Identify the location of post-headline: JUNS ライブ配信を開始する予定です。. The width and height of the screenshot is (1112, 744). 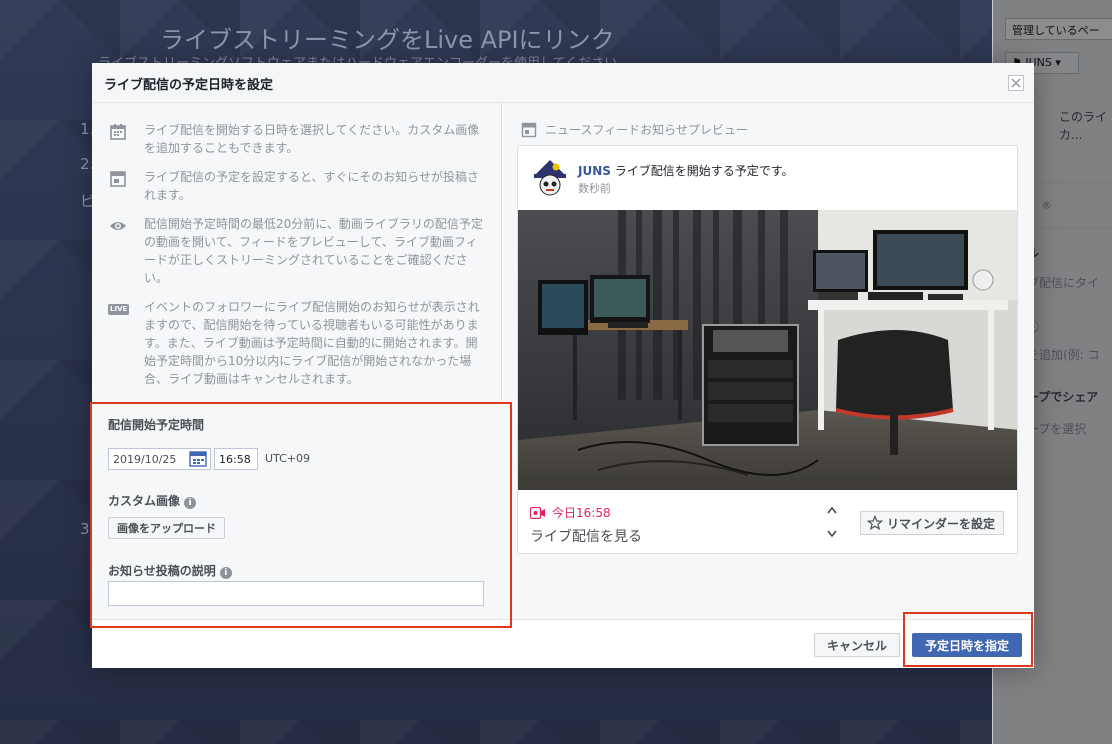
(686, 170).